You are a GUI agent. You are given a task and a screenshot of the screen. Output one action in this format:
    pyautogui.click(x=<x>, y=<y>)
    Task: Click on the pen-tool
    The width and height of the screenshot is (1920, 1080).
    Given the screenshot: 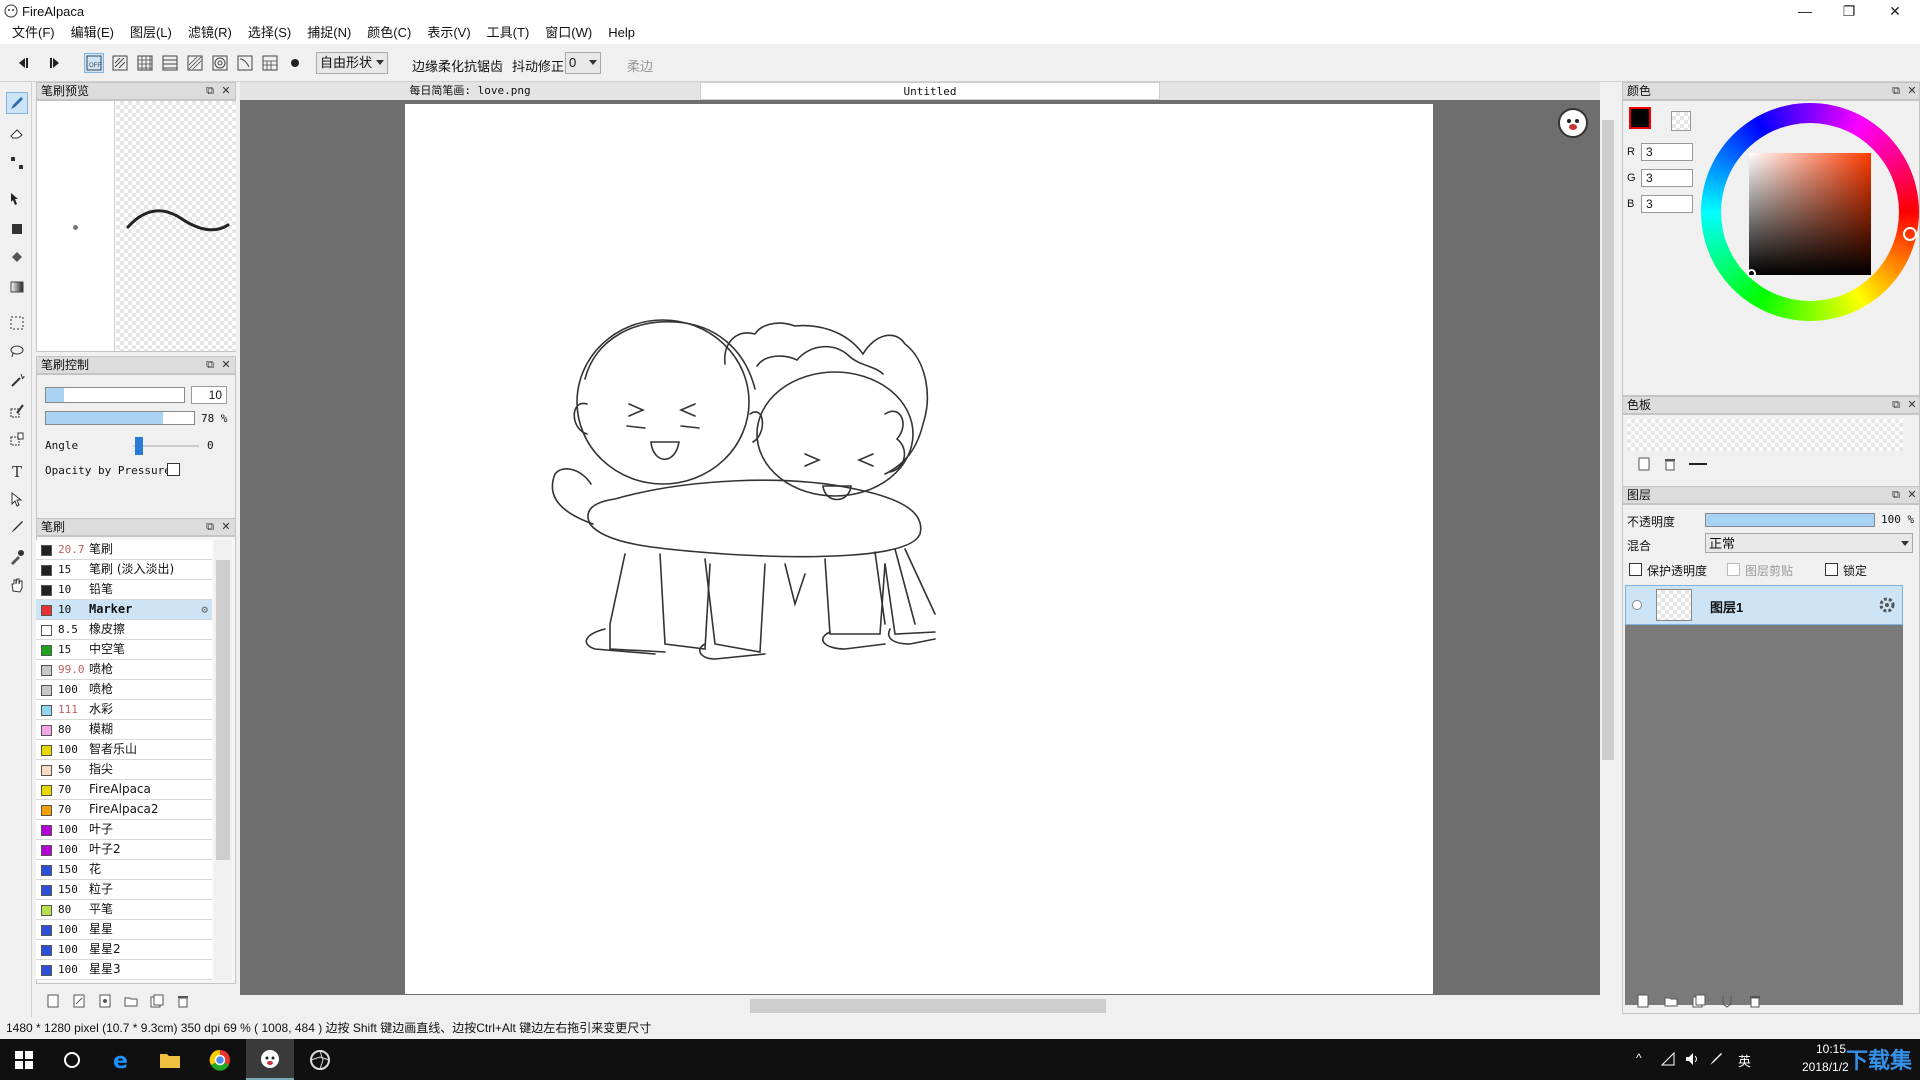 What is the action you would take?
    pyautogui.click(x=17, y=103)
    